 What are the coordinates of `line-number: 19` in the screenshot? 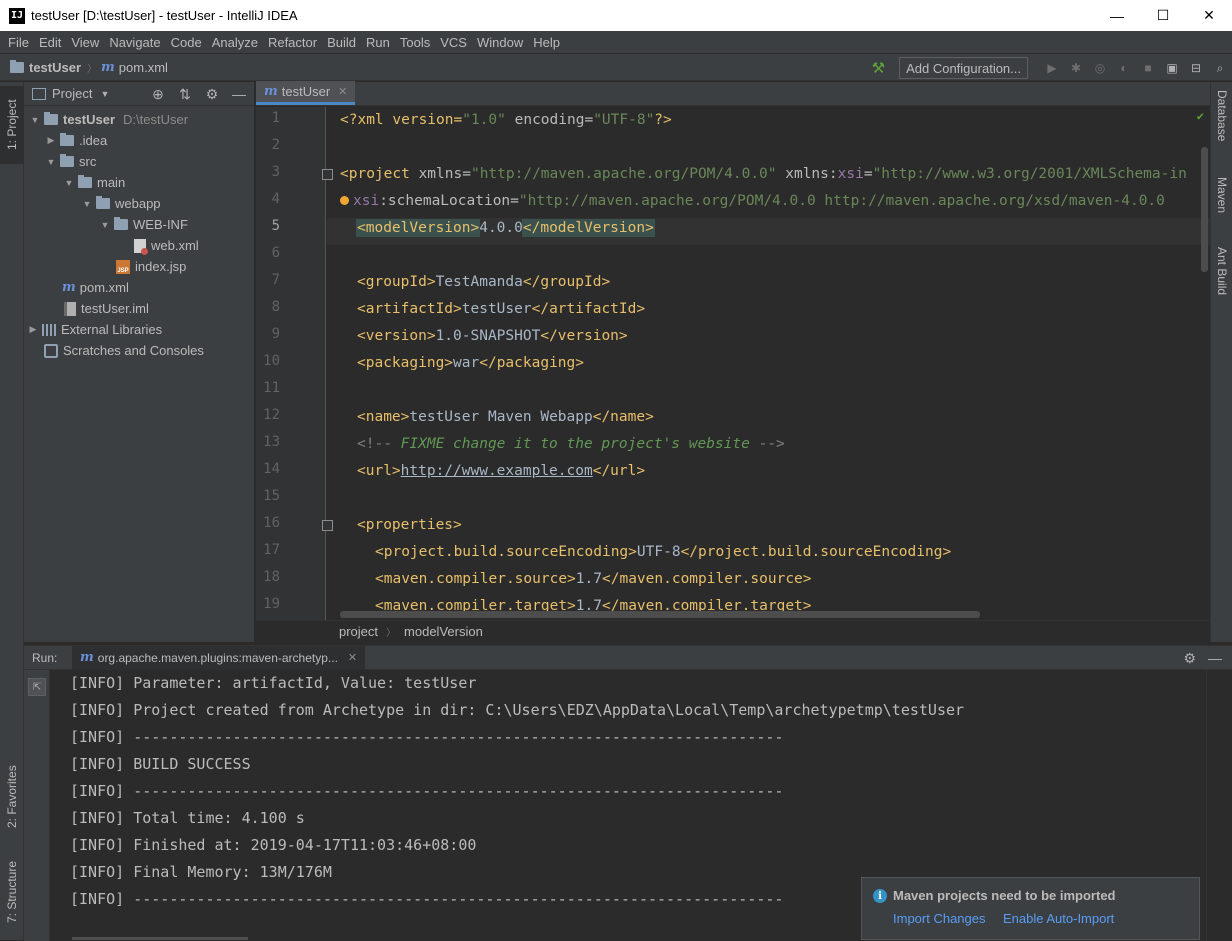 It's located at (271, 604).